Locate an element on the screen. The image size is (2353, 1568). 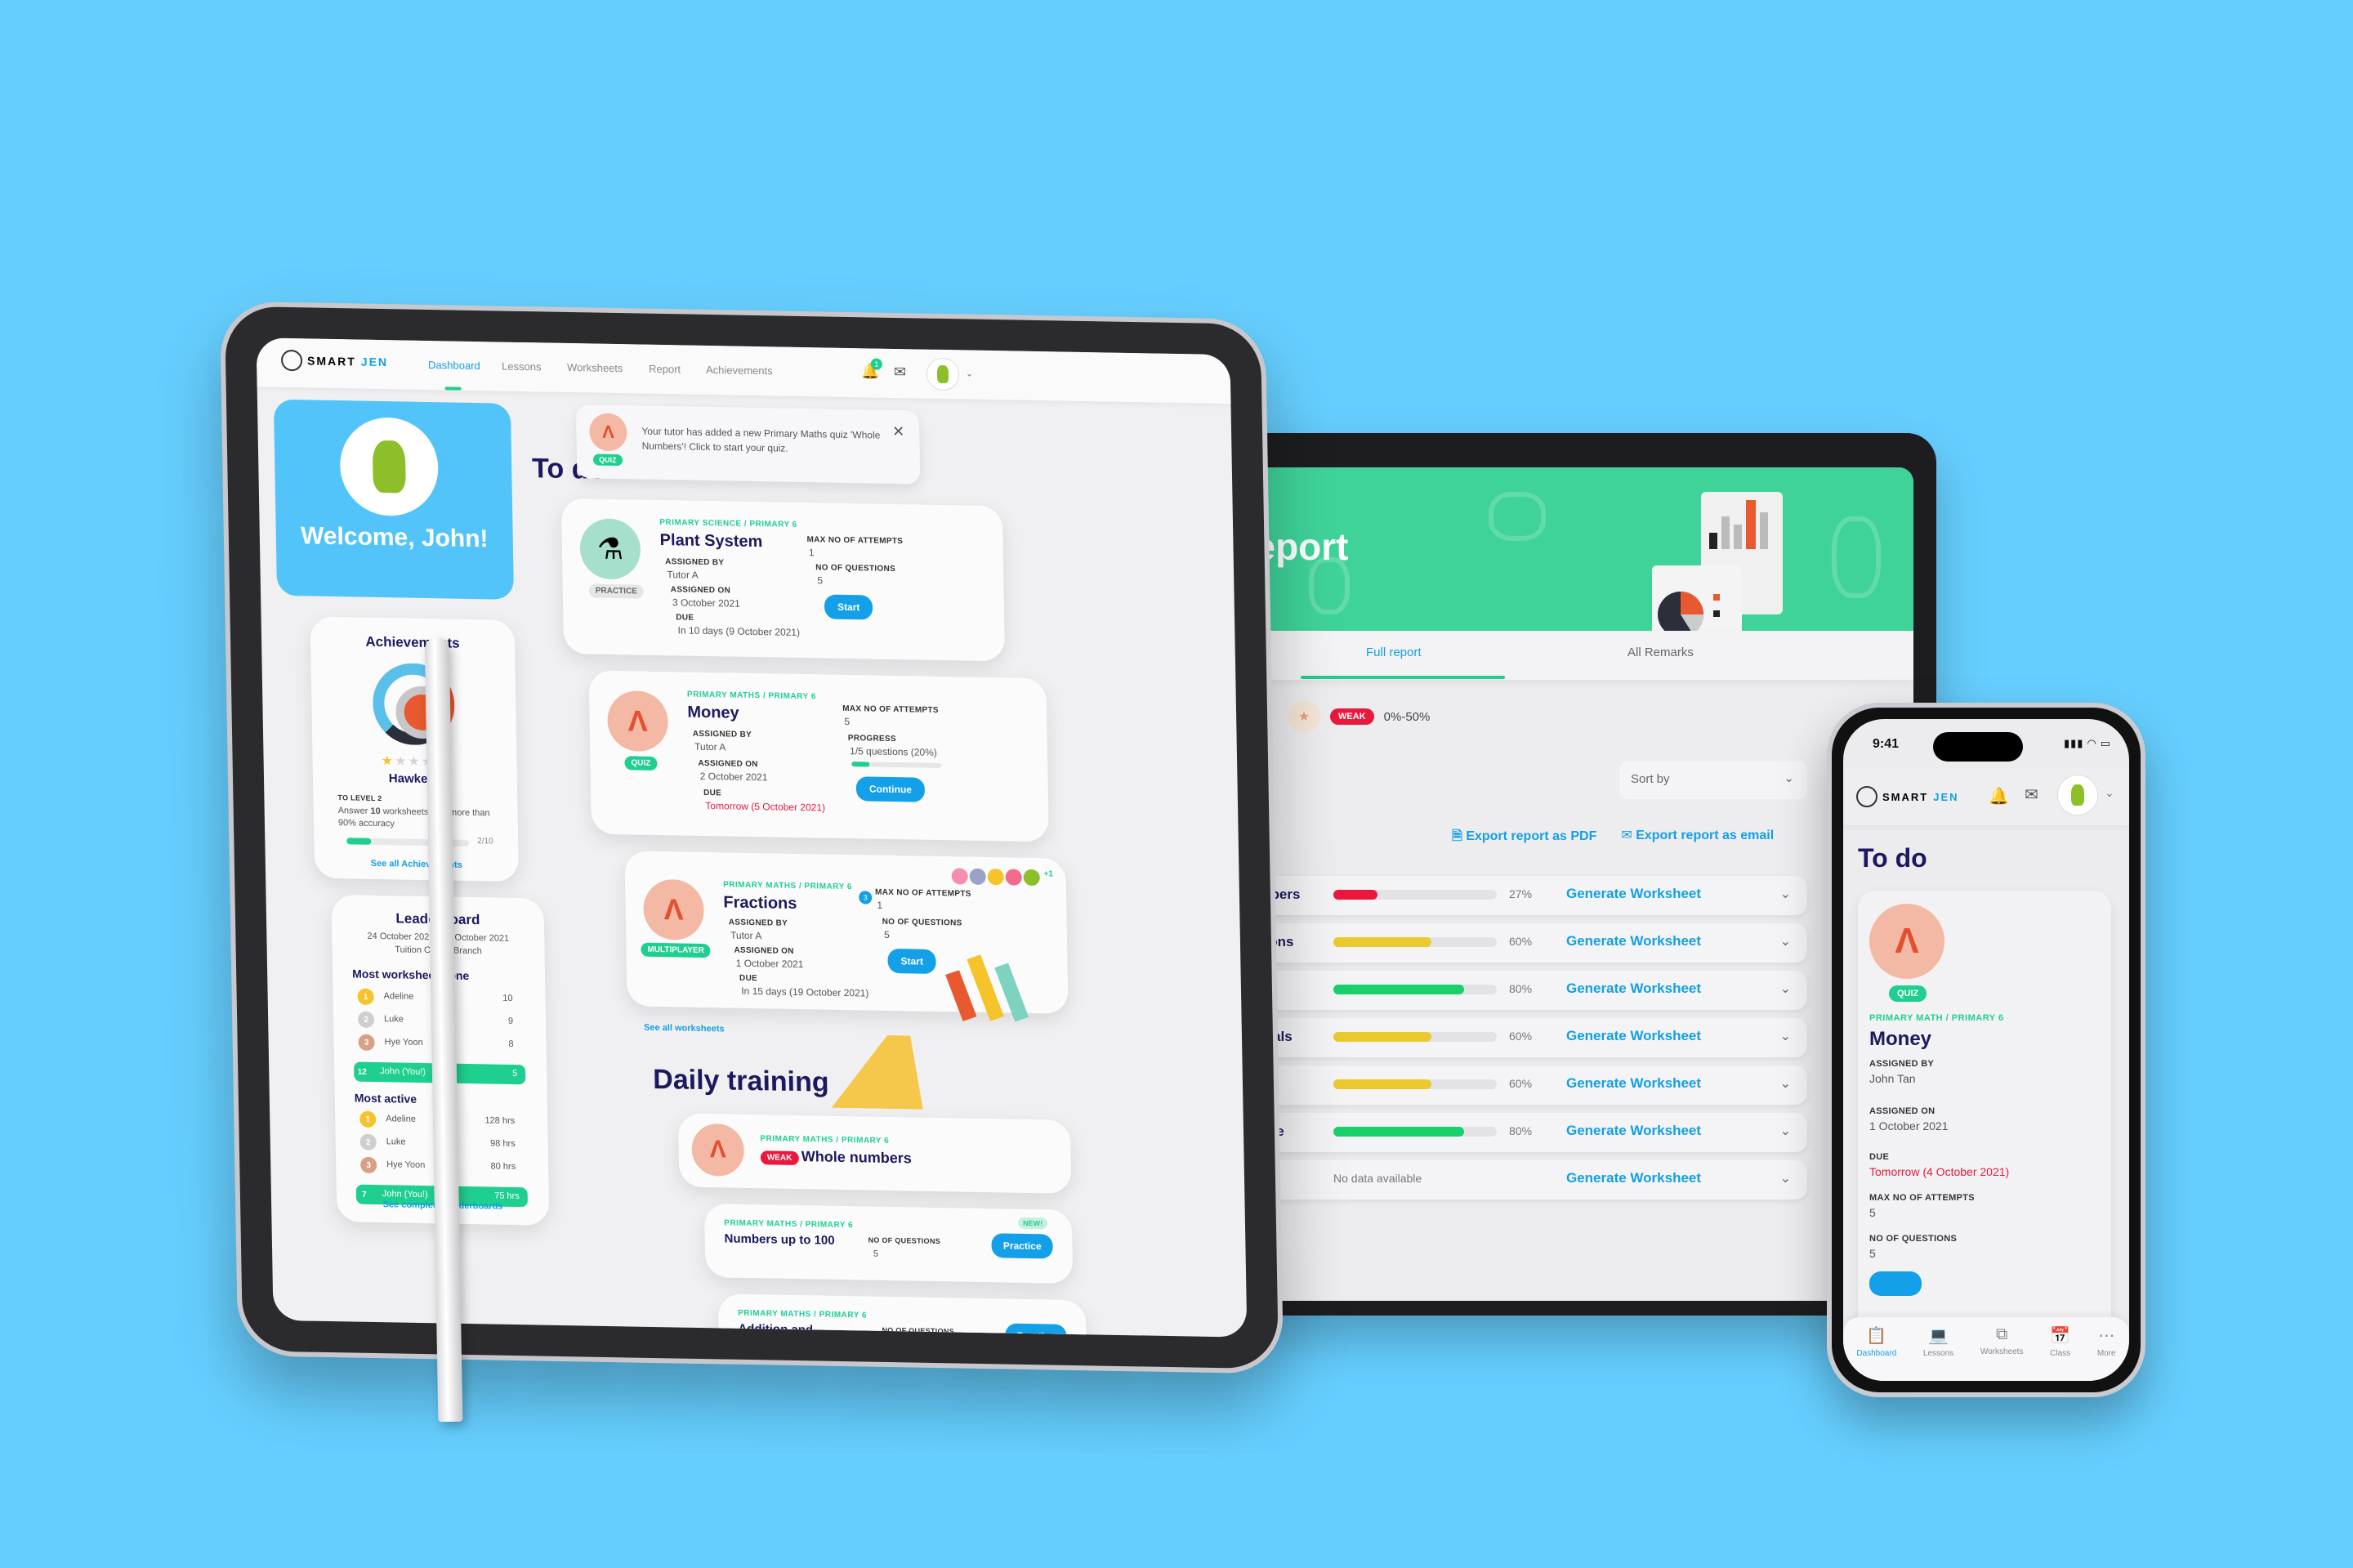
tab-class: 📅 Class is located at coordinates (2060, 1353).